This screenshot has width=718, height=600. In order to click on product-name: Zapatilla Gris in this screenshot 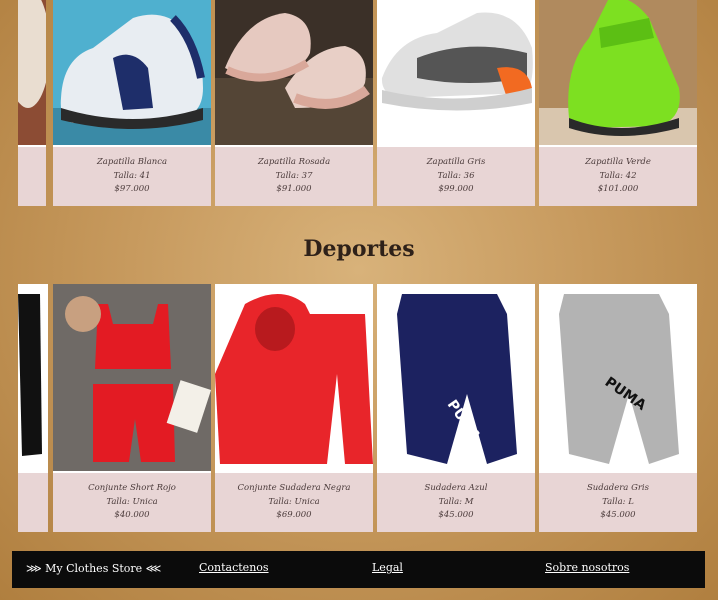, I will do `click(456, 162)`.